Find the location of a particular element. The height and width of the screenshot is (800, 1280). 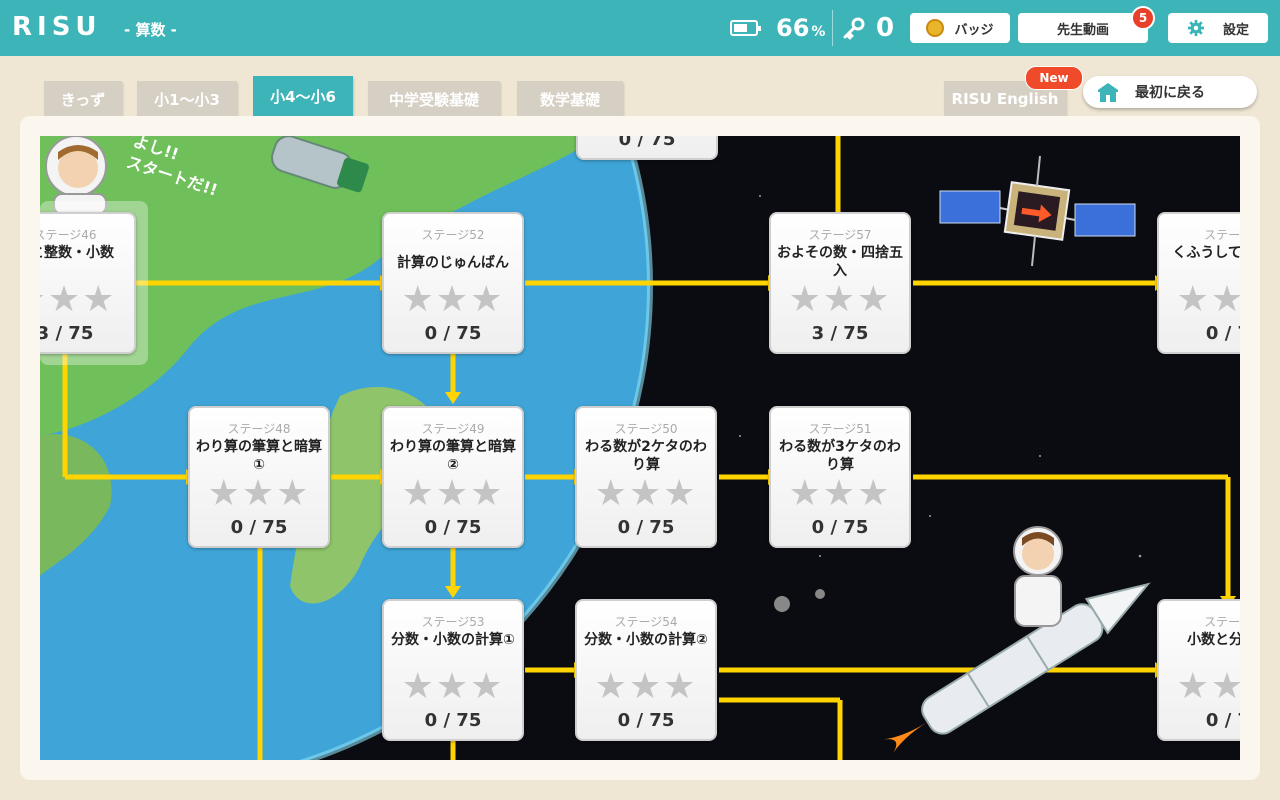

video-notification-badge: 5 is located at coordinates (1143, 18).